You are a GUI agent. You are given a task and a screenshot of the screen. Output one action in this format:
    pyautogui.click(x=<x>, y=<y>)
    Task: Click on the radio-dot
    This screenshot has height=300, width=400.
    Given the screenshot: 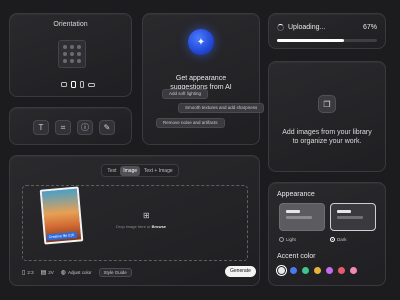 What is the action you would take?
    pyautogui.click(x=281, y=239)
    